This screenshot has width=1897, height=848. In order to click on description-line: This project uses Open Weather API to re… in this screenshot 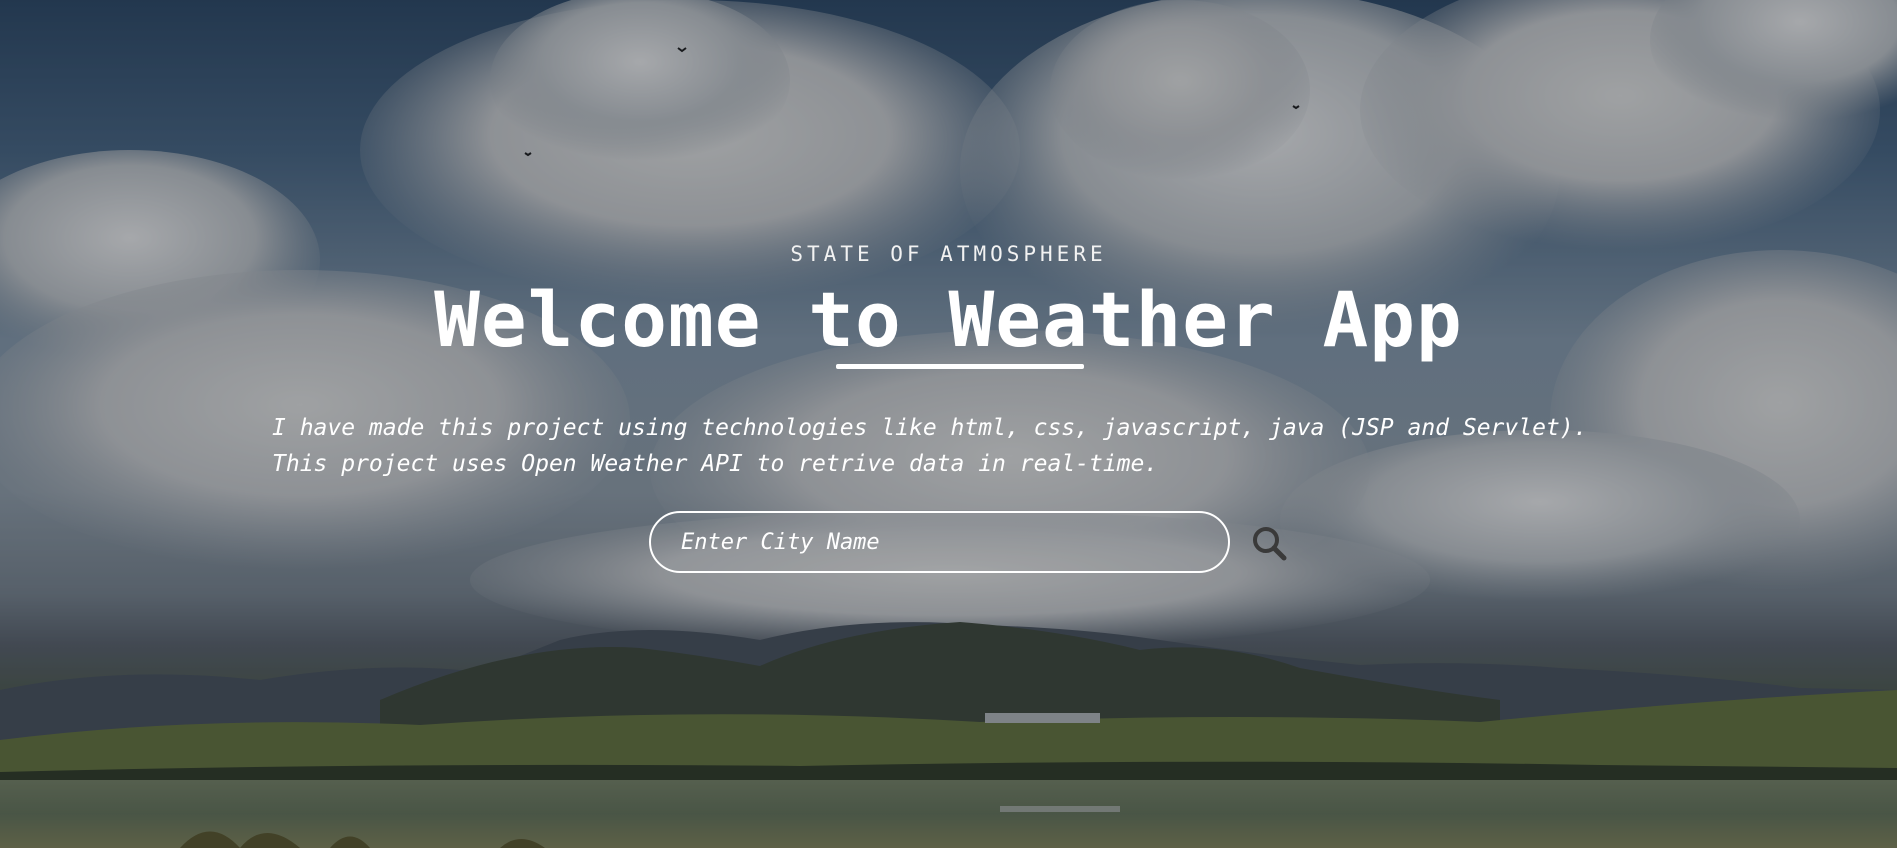, I will do `click(715, 464)`.